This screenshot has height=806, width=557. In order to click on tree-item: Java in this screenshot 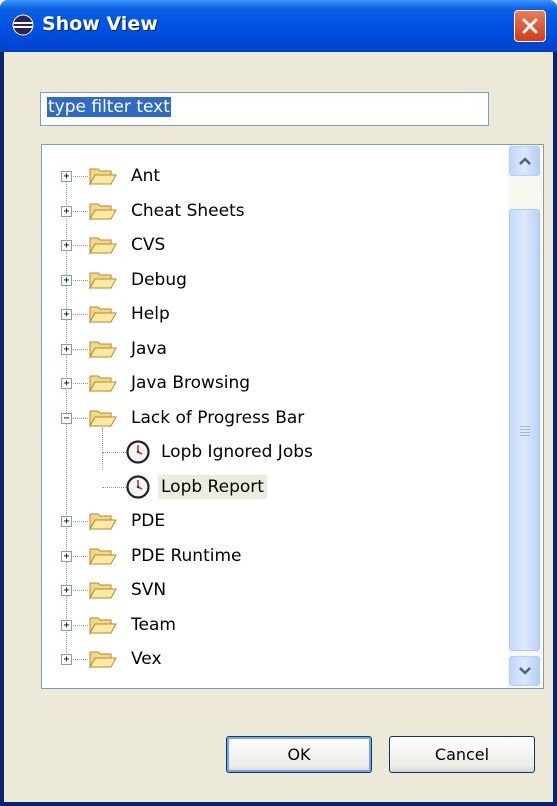, I will do `click(149, 349)`.